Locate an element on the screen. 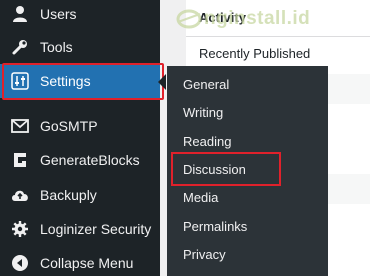 The image size is (370, 276). sidebar-item-collapse-menu: Collapse Menu is located at coordinates (80, 261).